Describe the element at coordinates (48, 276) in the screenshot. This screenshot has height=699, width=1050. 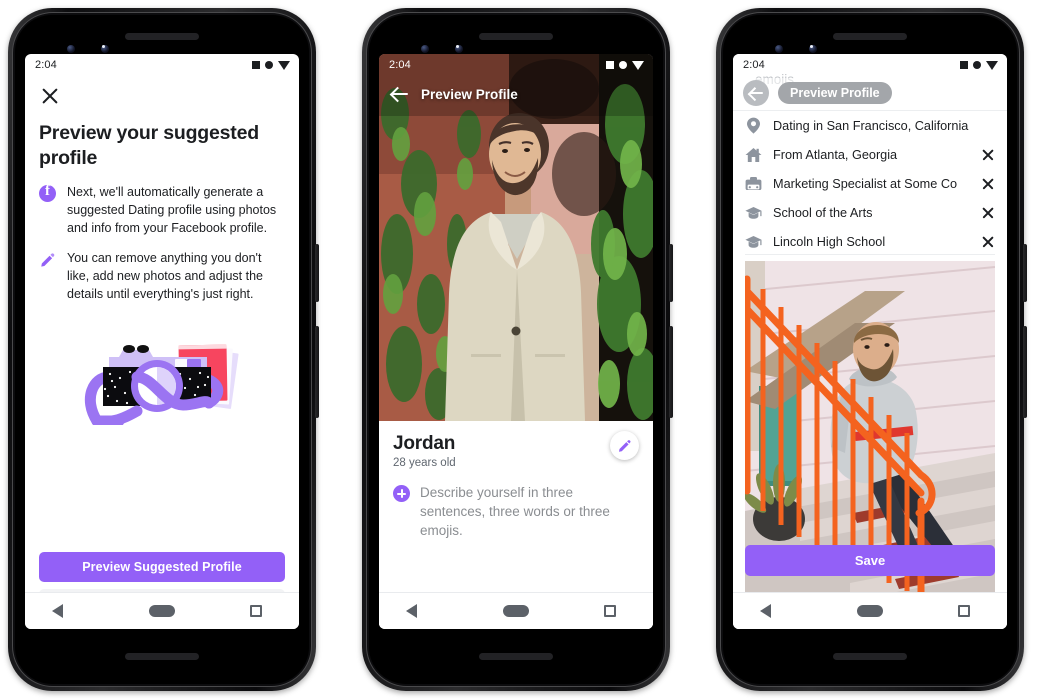
I see `pencil-icon` at that location.